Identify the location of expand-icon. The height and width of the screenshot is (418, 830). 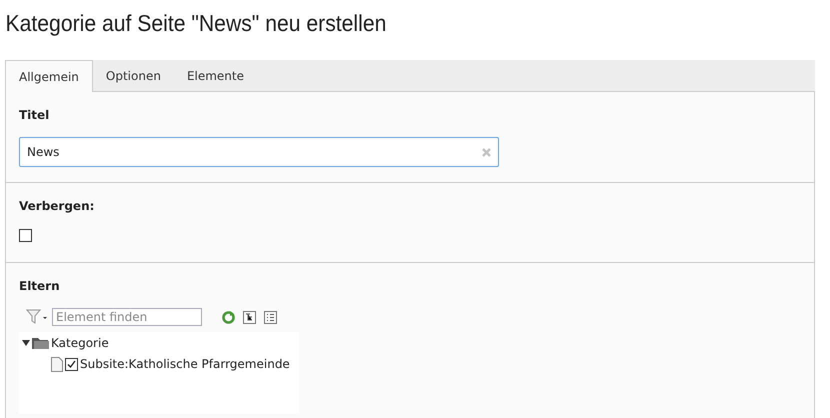
(26, 343).